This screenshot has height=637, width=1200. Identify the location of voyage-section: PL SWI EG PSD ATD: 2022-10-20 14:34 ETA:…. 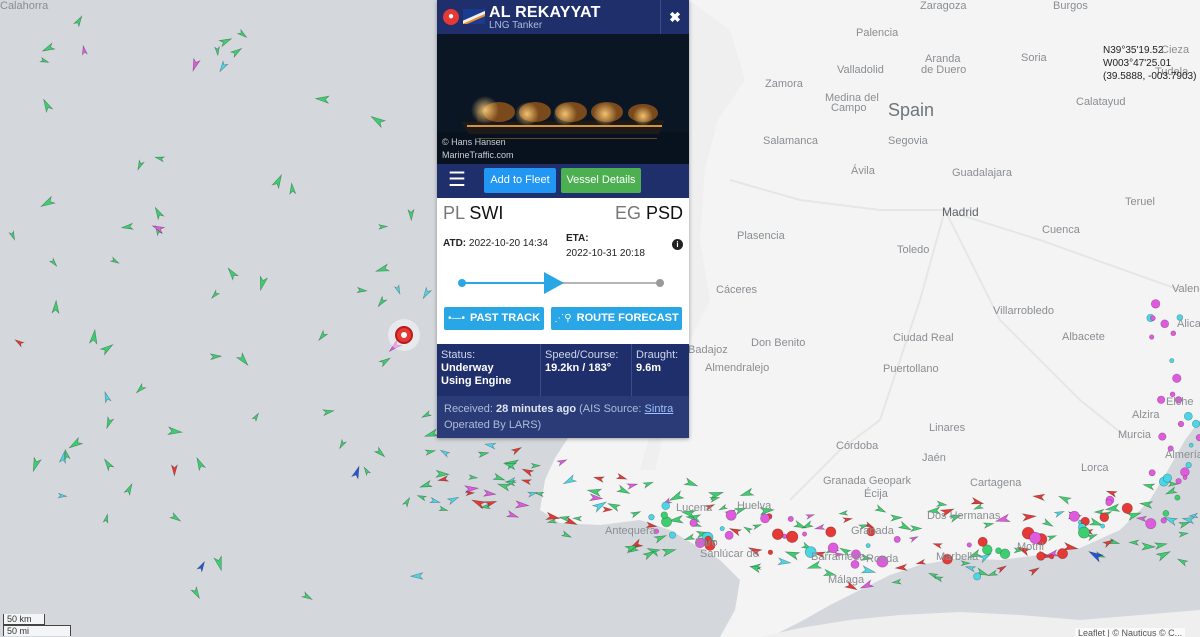
(563, 269).